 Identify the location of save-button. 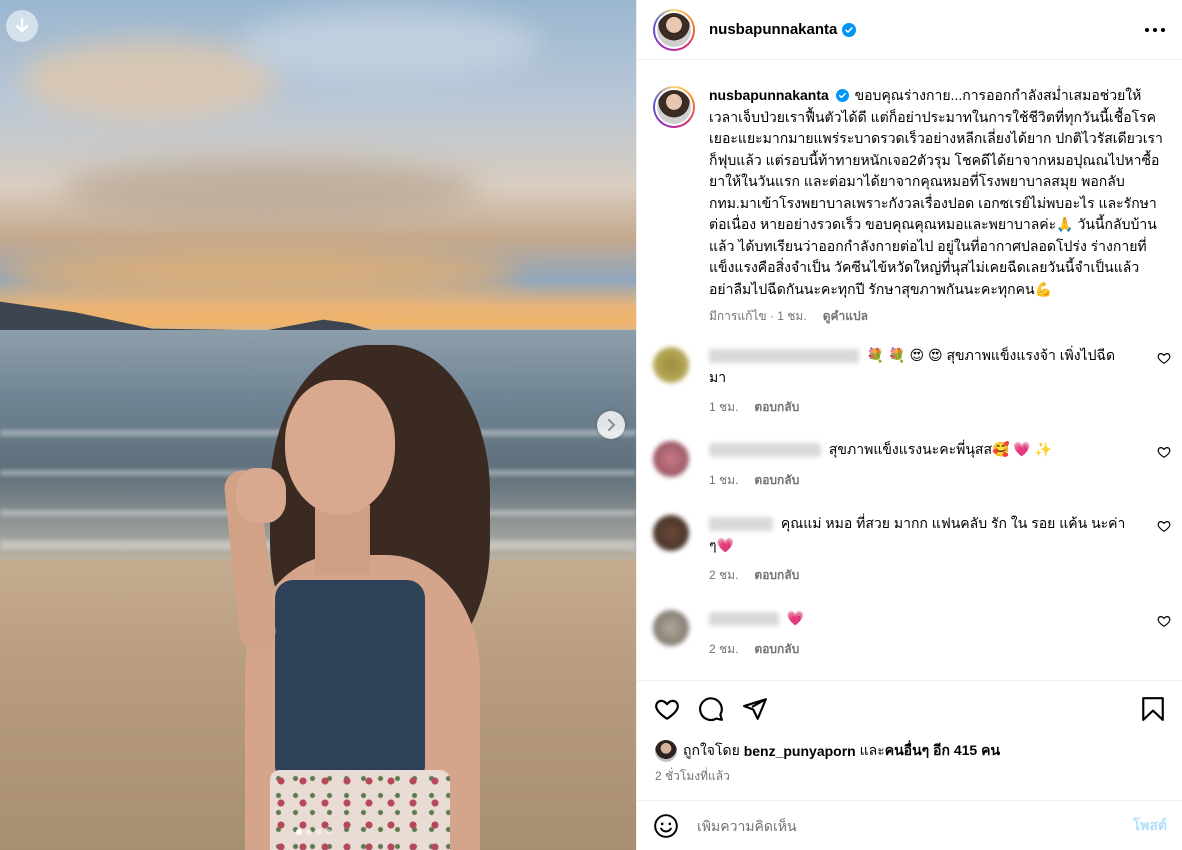
(1153, 709).